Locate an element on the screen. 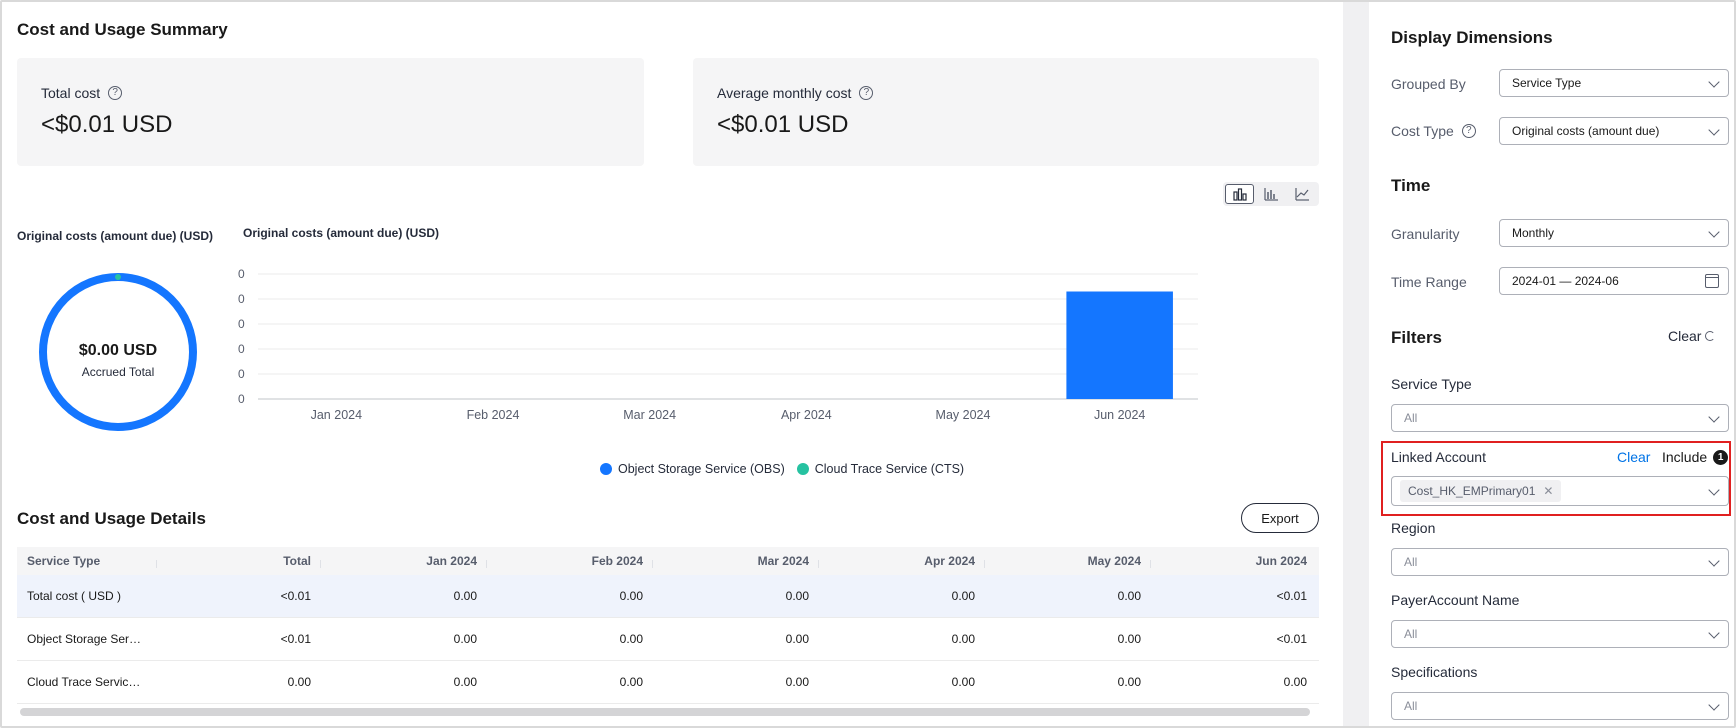 The image size is (1736, 728). stacked-bar-toggle is located at coordinates (1270, 194).